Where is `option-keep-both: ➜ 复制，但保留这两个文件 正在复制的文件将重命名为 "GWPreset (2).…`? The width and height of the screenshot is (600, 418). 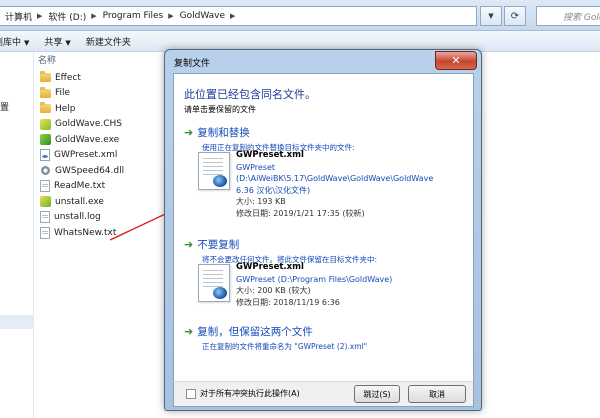 option-keep-both: ➜ 复制，但保留这两个文件 正在复制的文件将重命名为 "GWPreset (2).… is located at coordinates (326, 338).